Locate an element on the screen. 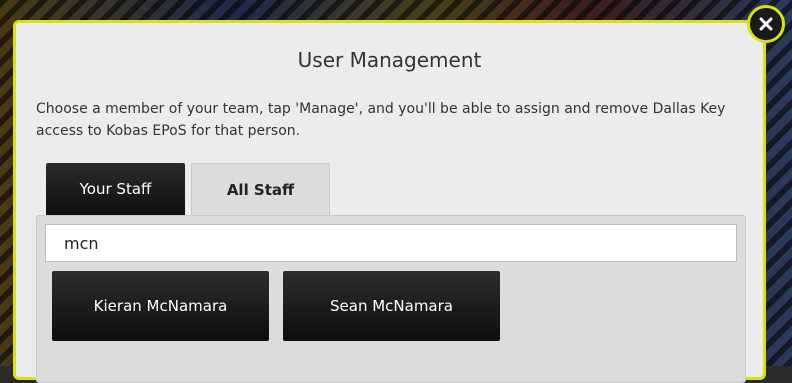 This screenshot has width=792, height=383. tab-your-staff: Your Staff is located at coordinates (115, 189).